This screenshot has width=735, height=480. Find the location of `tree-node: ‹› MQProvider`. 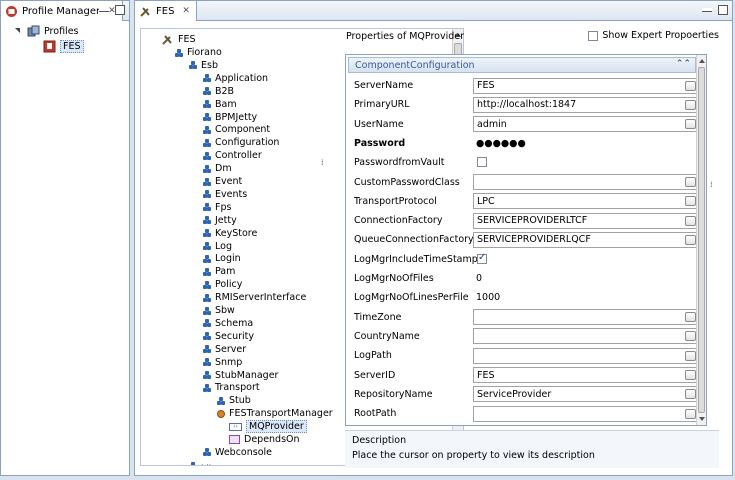

tree-node: ‹› MQProvider is located at coordinates (268, 427).